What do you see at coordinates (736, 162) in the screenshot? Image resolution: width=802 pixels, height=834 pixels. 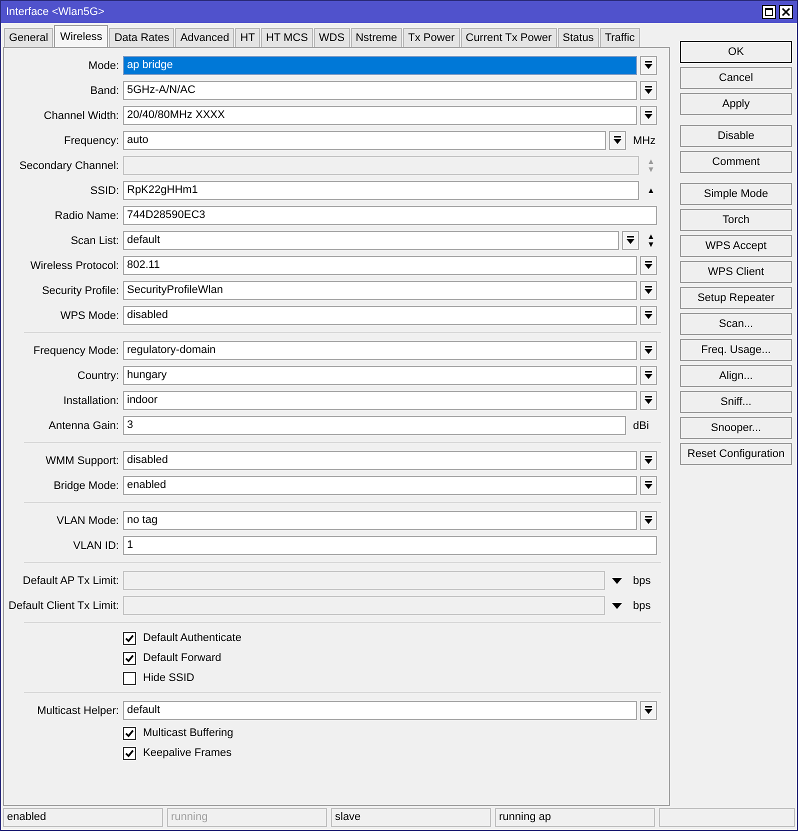 I see `action-button: Comment` at bounding box center [736, 162].